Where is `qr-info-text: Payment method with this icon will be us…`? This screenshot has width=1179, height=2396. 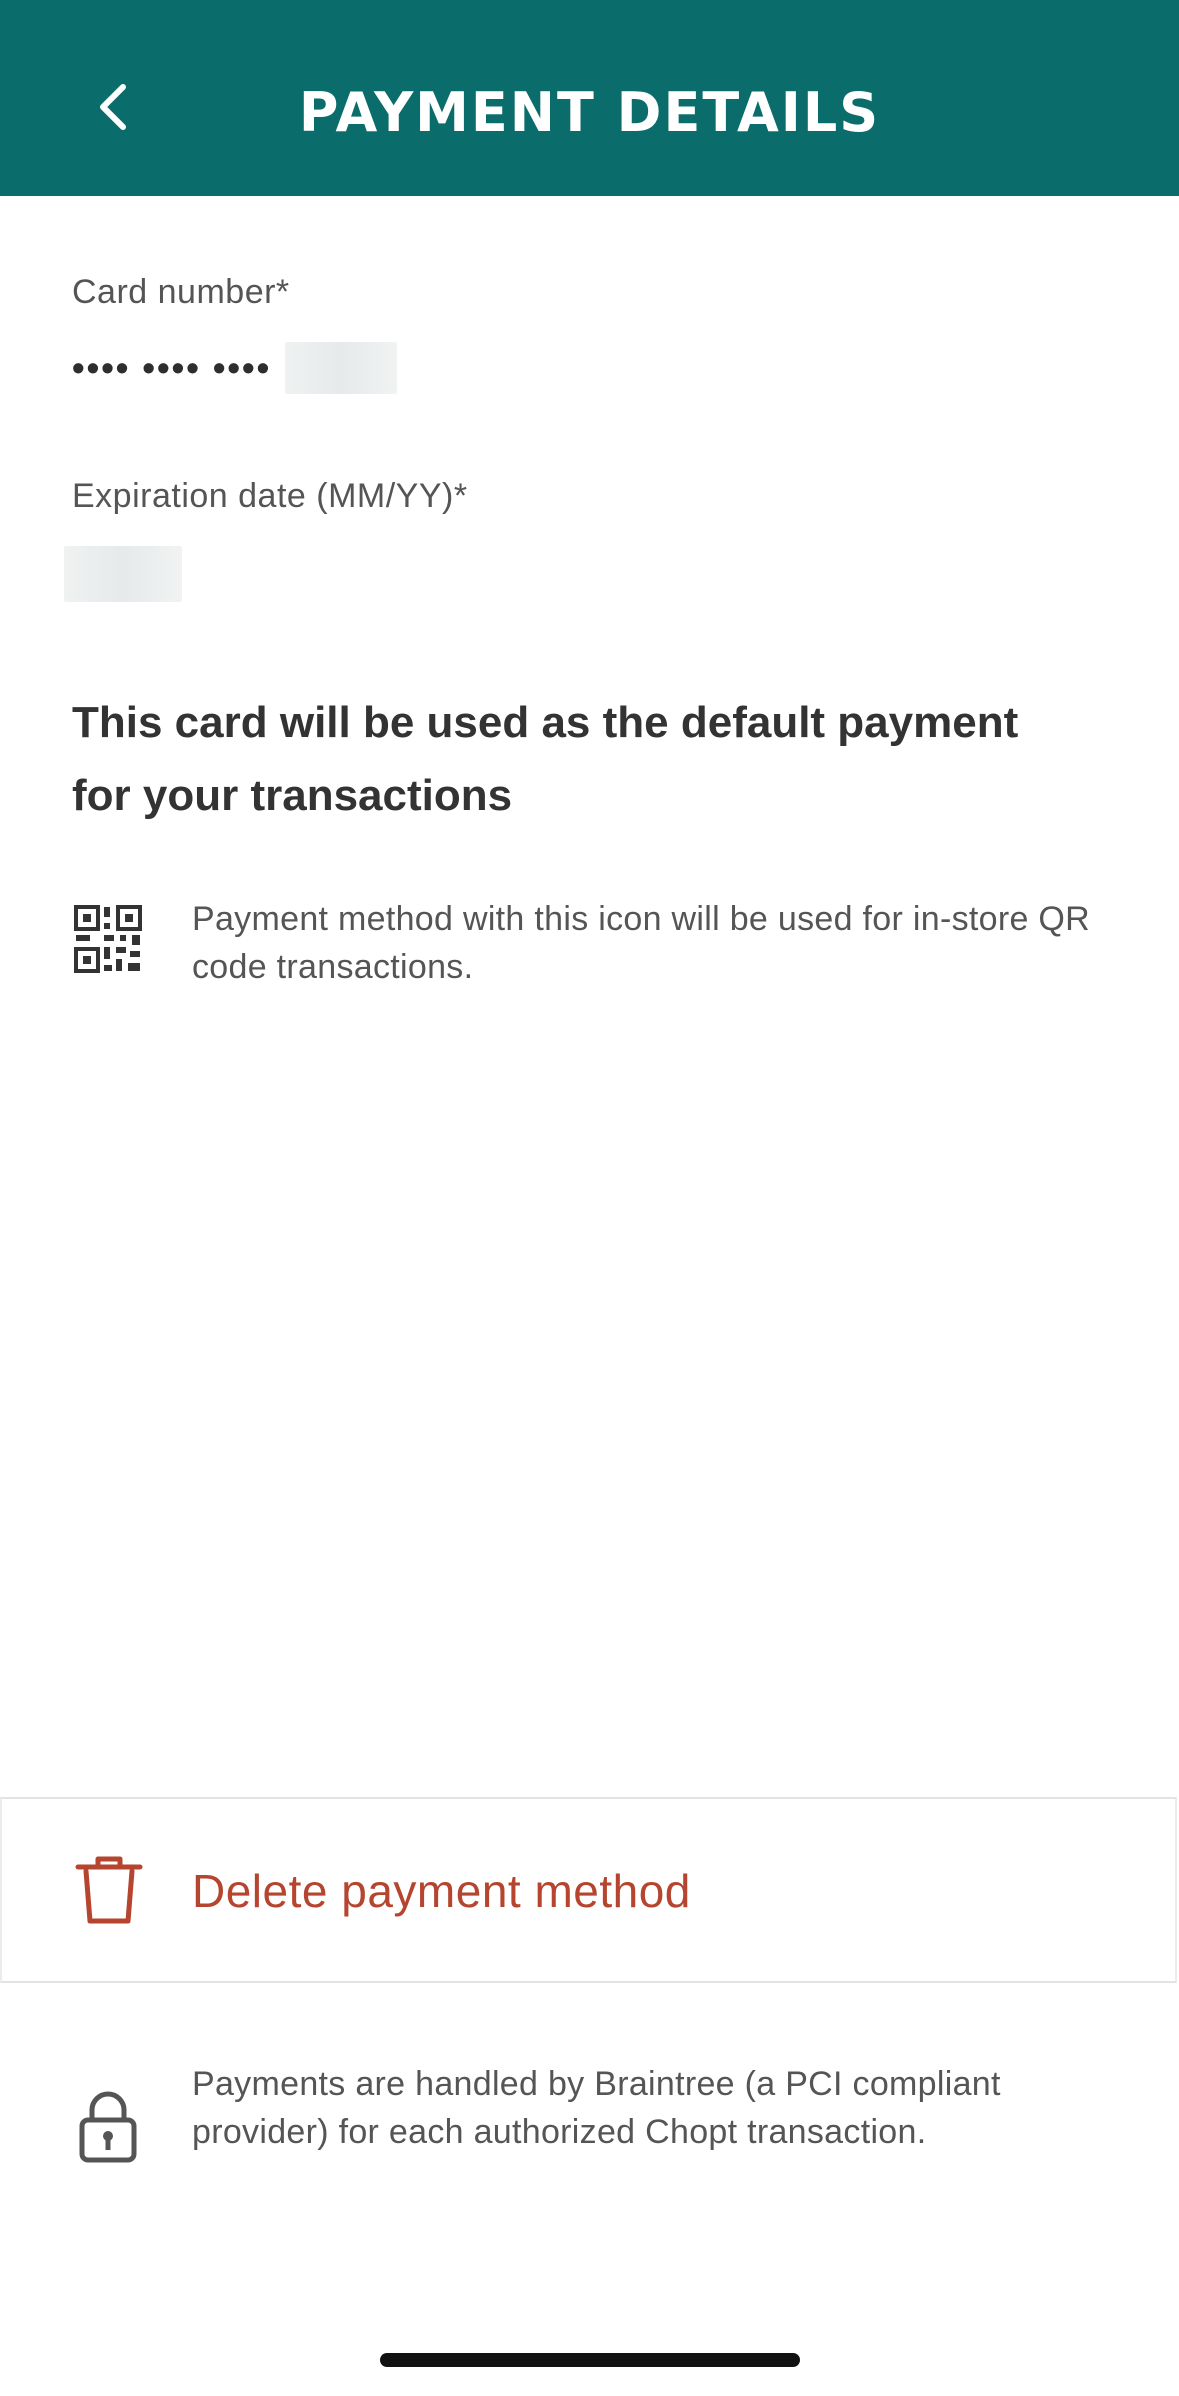 qr-info-text: Payment method with this icon will be us… is located at coordinates (641, 943).